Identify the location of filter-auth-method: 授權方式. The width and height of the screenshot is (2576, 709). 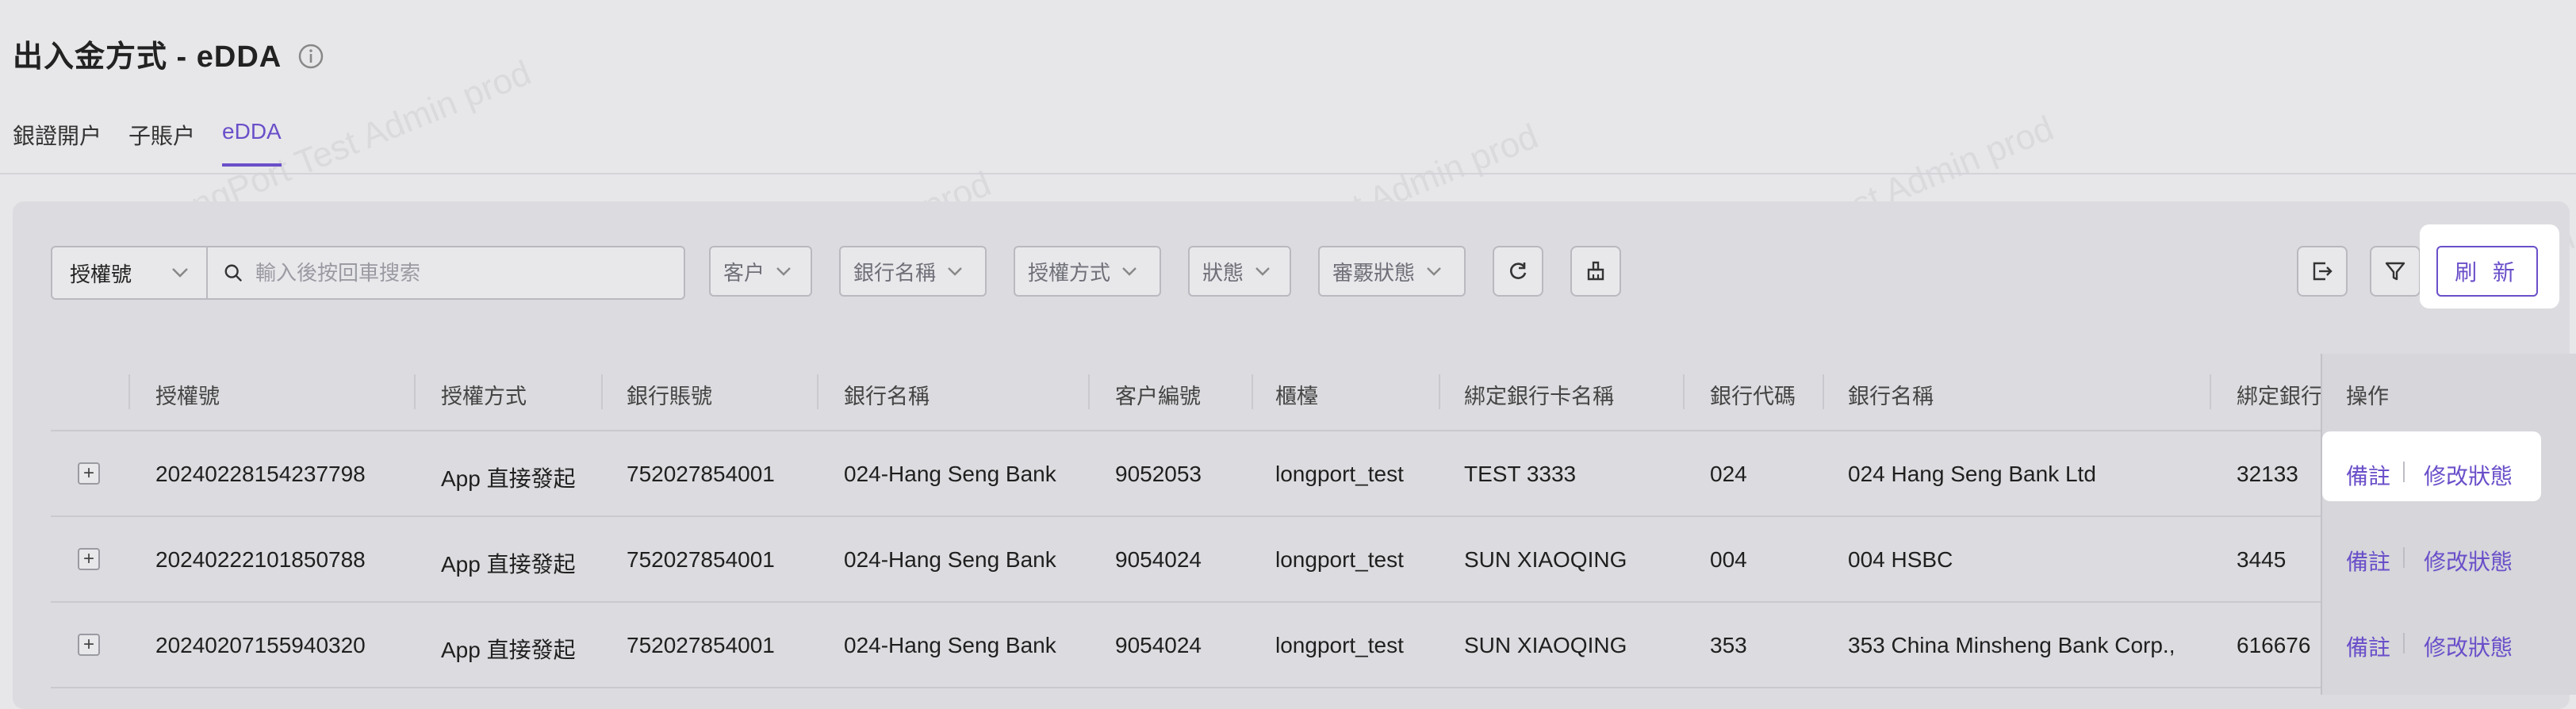
(1087, 271).